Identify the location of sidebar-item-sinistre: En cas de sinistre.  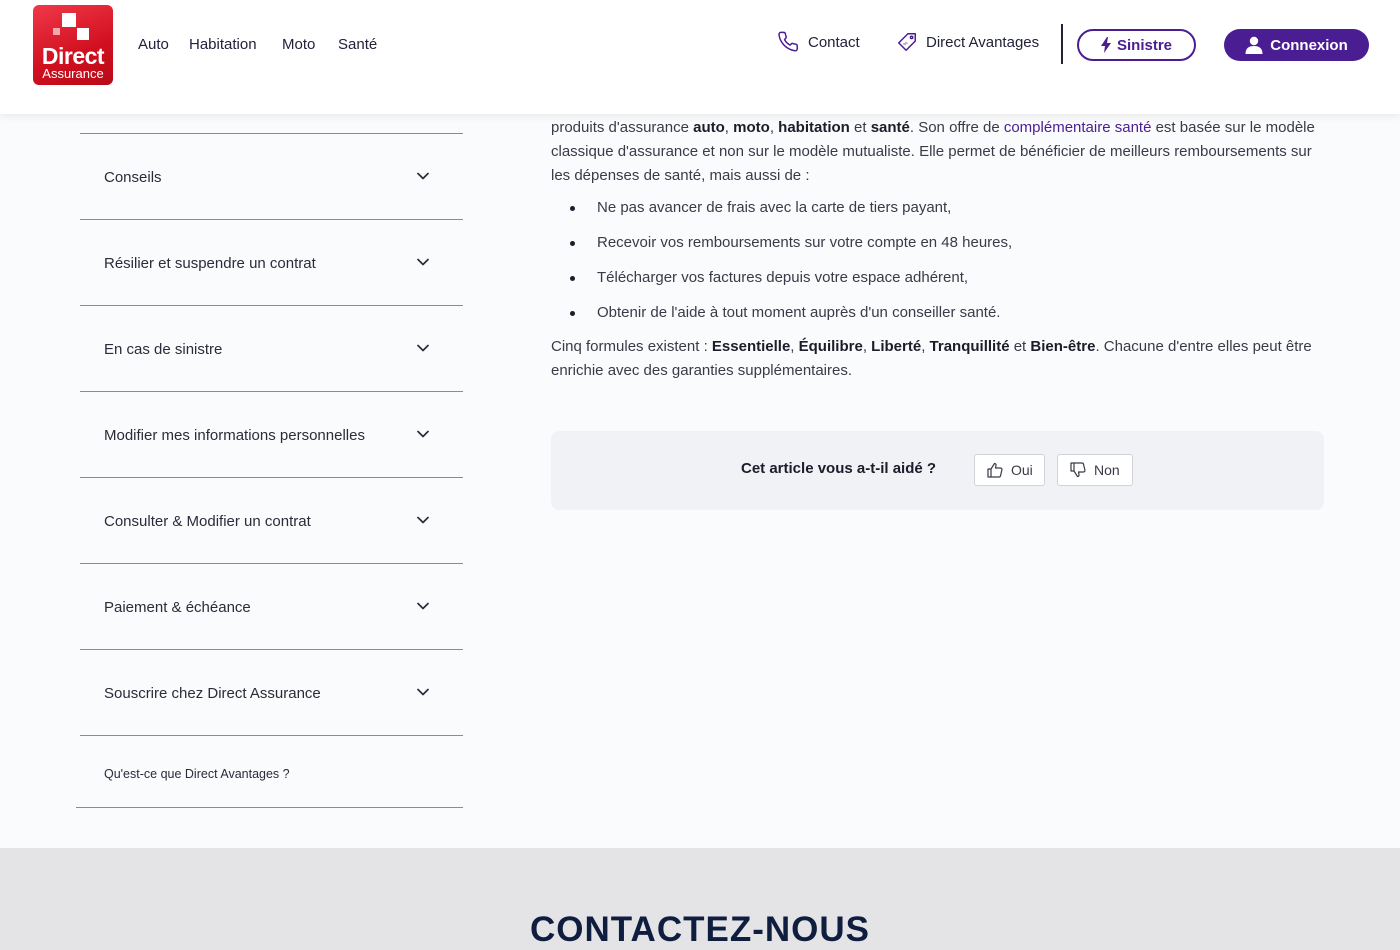
(271, 349).